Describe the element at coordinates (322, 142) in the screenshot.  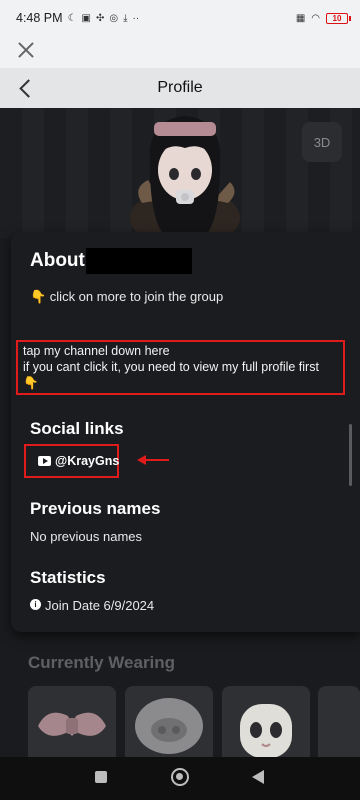
I see `view-3d-button: 3D` at that location.